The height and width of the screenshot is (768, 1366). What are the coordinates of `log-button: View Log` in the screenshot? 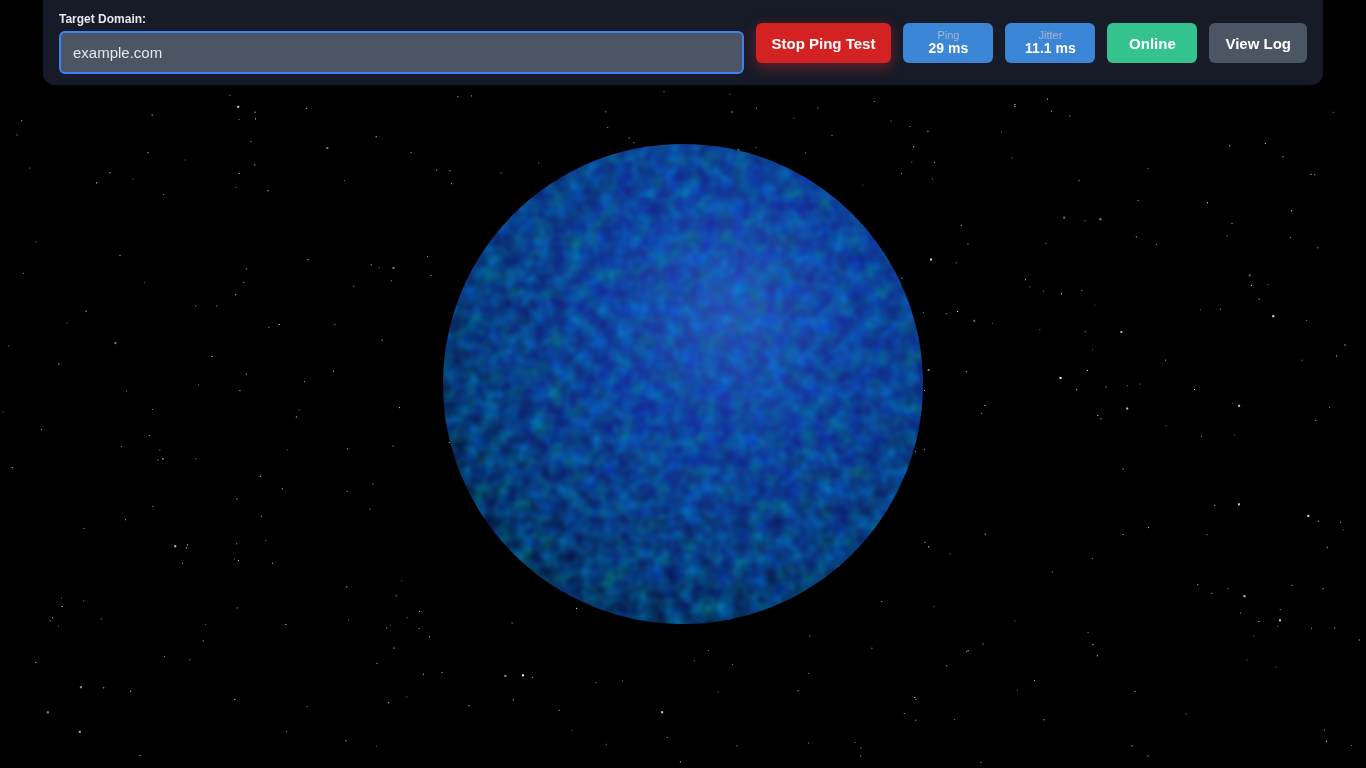 It's located at (1258, 43).